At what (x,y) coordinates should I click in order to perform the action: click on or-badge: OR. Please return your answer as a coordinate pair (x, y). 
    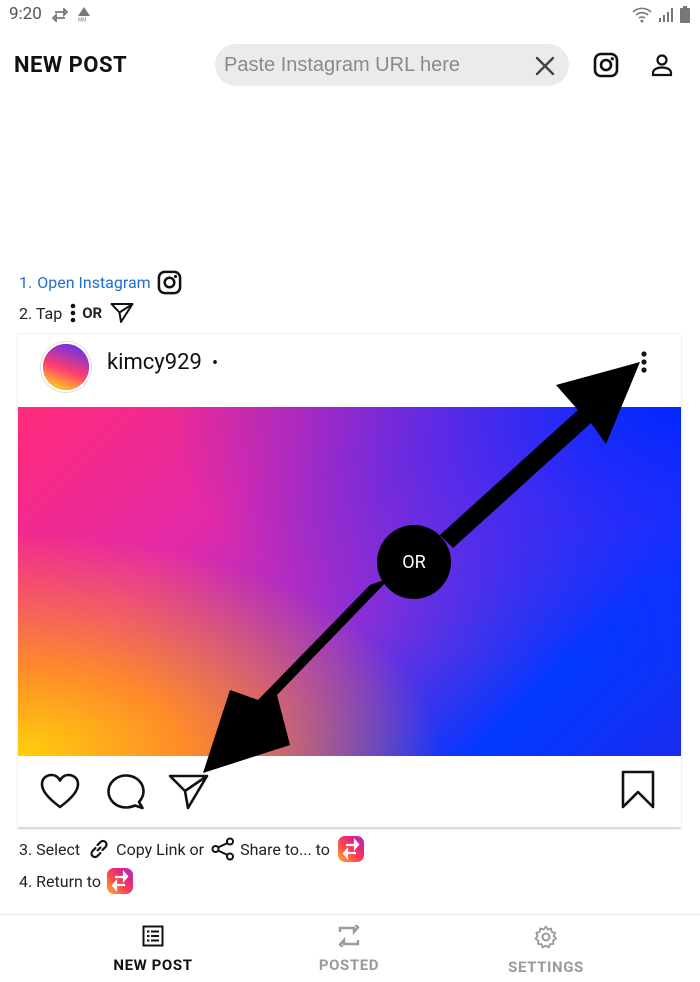
    Looking at the image, I should click on (414, 562).